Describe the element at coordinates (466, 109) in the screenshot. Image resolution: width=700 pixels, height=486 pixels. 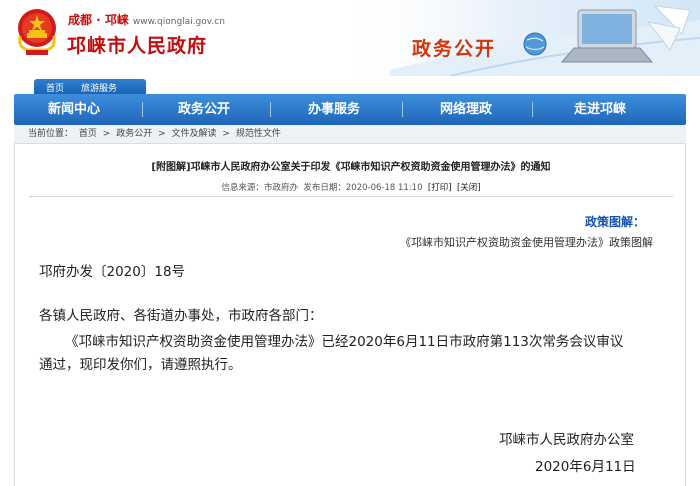
I see `nav-online-governance: 网络理政` at that location.